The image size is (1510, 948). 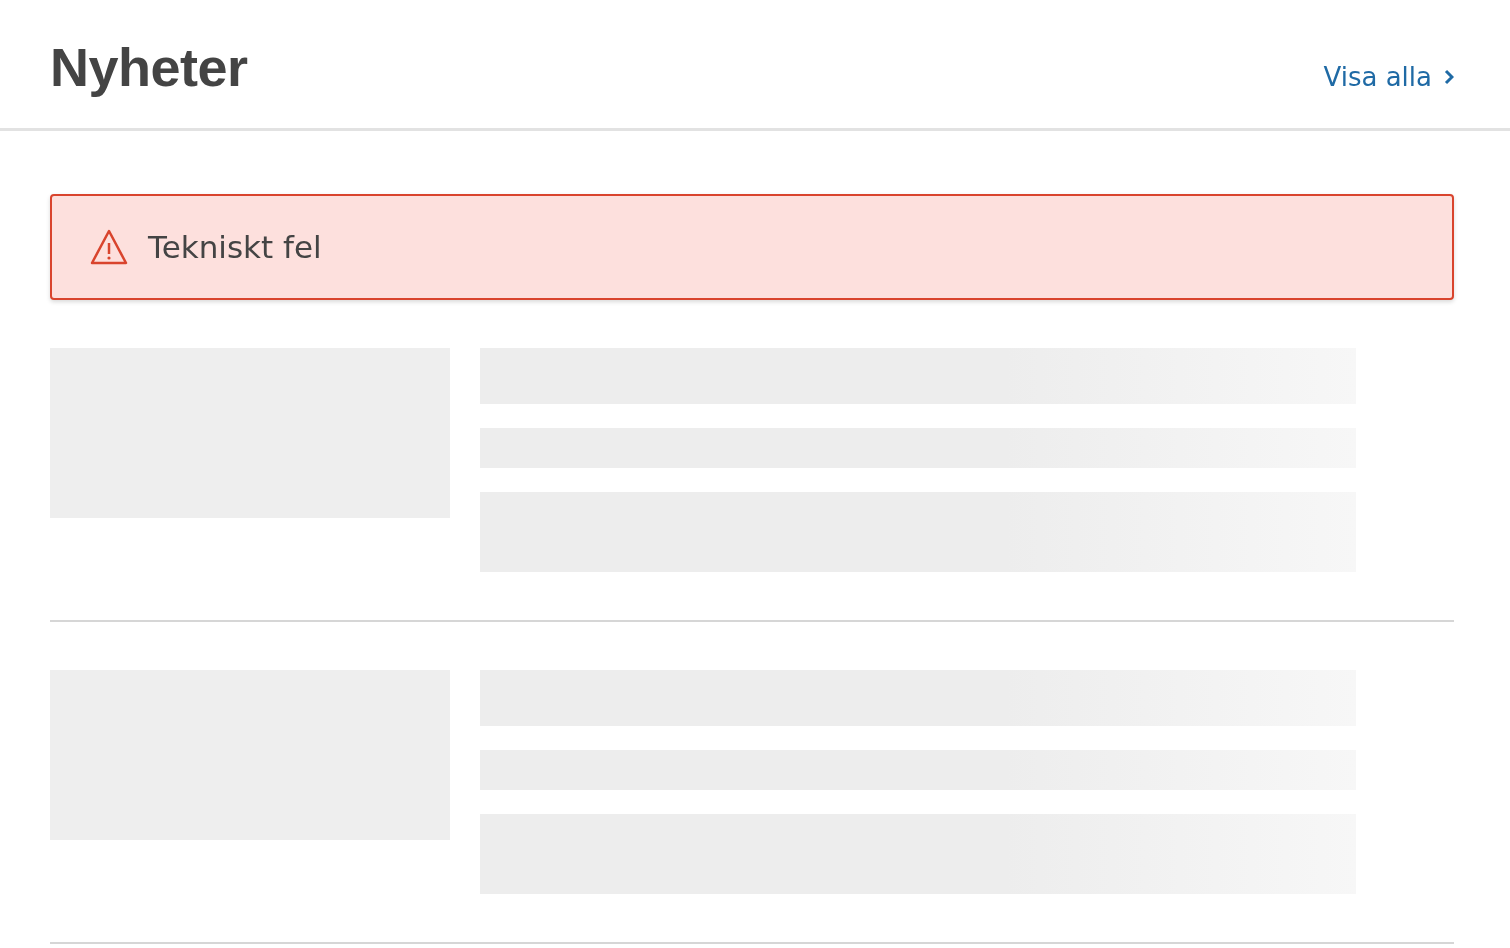 What do you see at coordinates (109, 247) in the screenshot?
I see `warning-icon` at bounding box center [109, 247].